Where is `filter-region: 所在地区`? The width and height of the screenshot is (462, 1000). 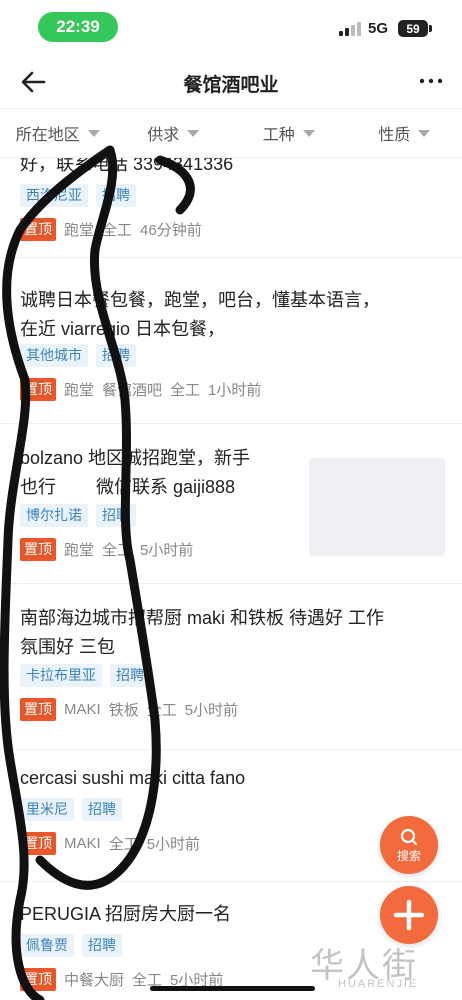 filter-region: 所在地区 is located at coordinates (58, 133).